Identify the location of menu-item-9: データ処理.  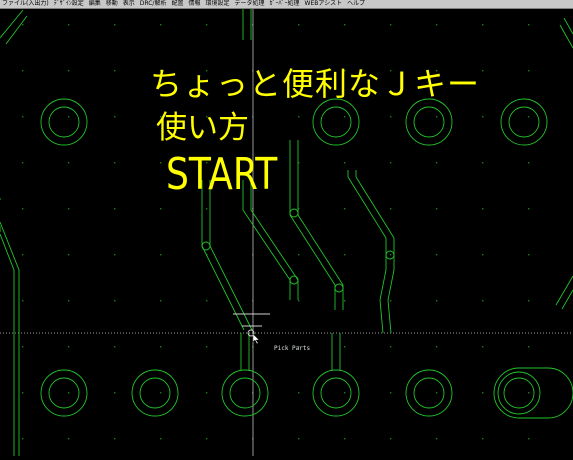
(252, 4).